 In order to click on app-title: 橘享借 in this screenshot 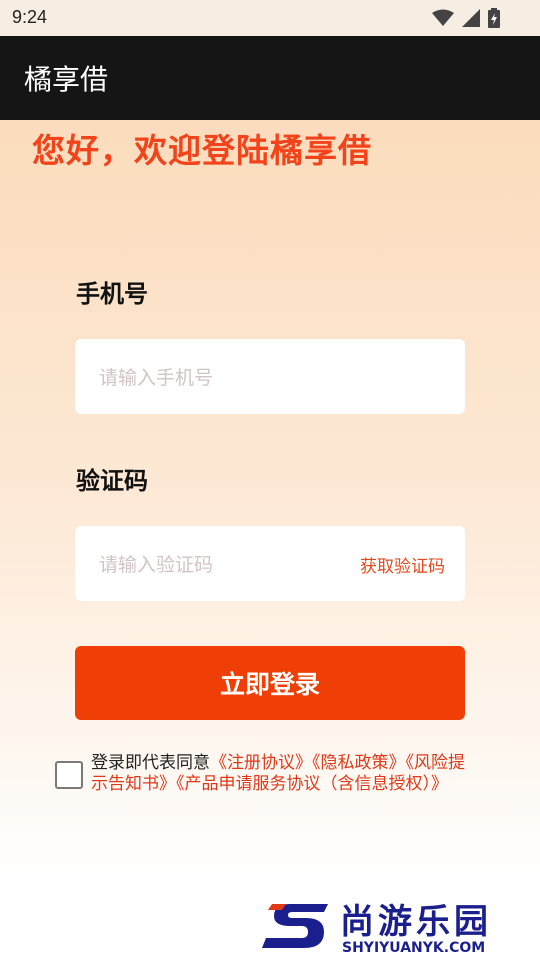, I will do `click(66, 79)`.